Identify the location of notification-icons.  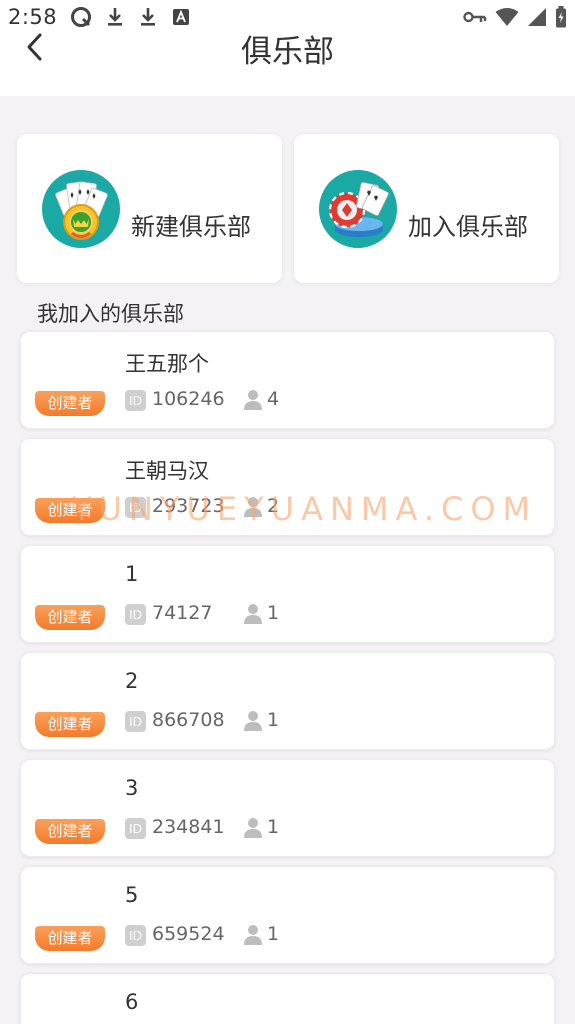
(130, 17).